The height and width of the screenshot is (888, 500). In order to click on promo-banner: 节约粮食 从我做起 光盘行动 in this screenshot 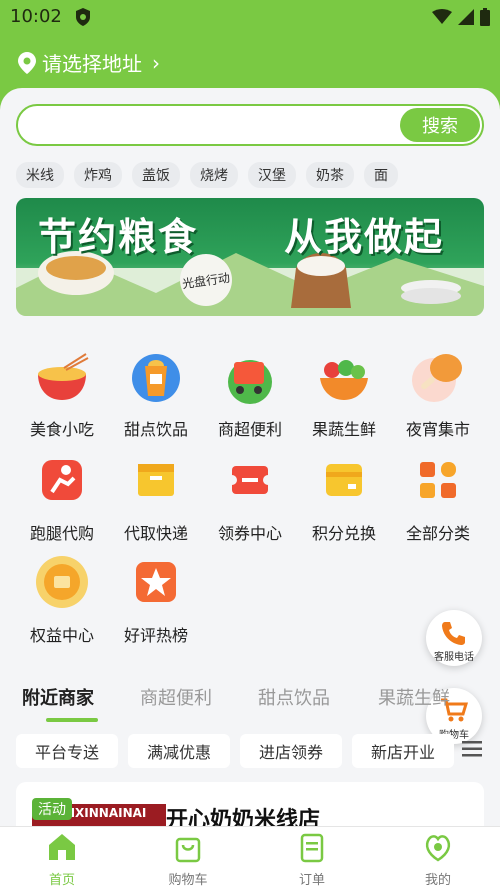, I will do `click(250, 257)`.